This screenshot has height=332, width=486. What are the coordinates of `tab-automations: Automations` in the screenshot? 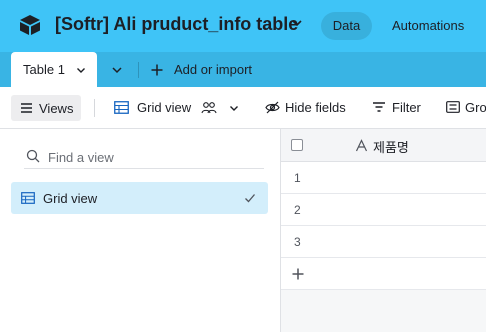 It's located at (428, 26).